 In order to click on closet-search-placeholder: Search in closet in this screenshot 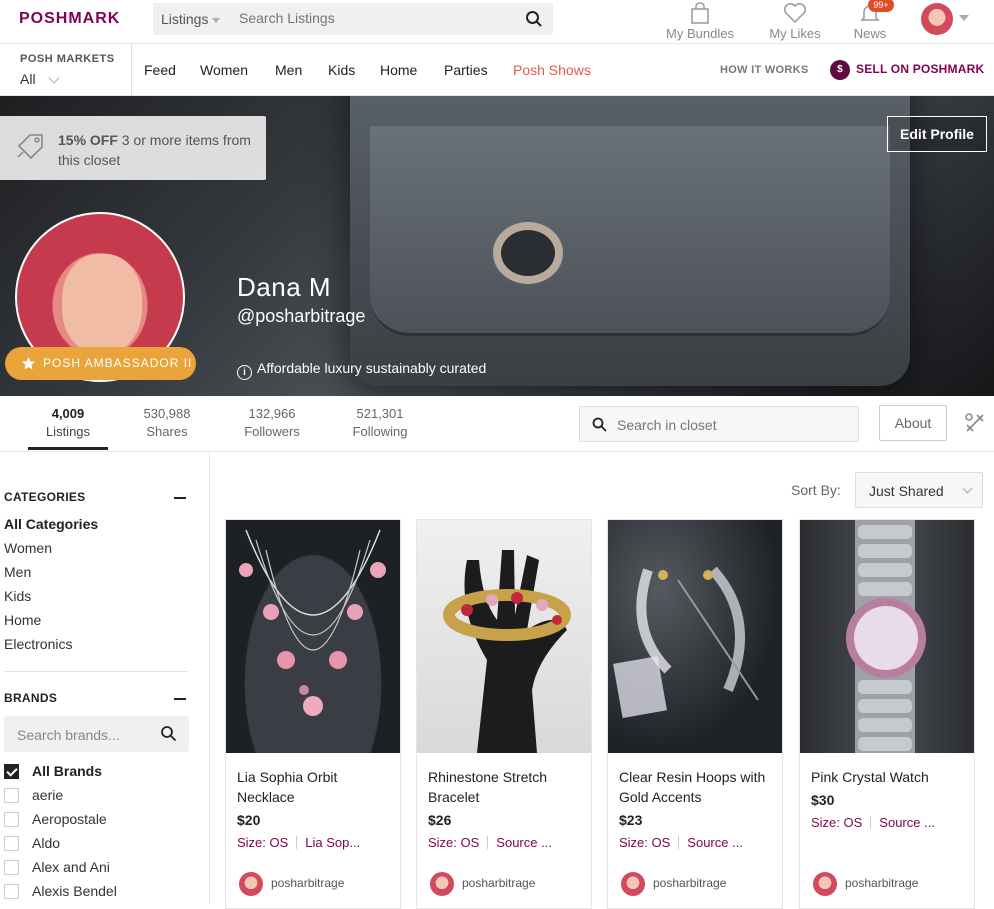, I will do `click(667, 425)`.